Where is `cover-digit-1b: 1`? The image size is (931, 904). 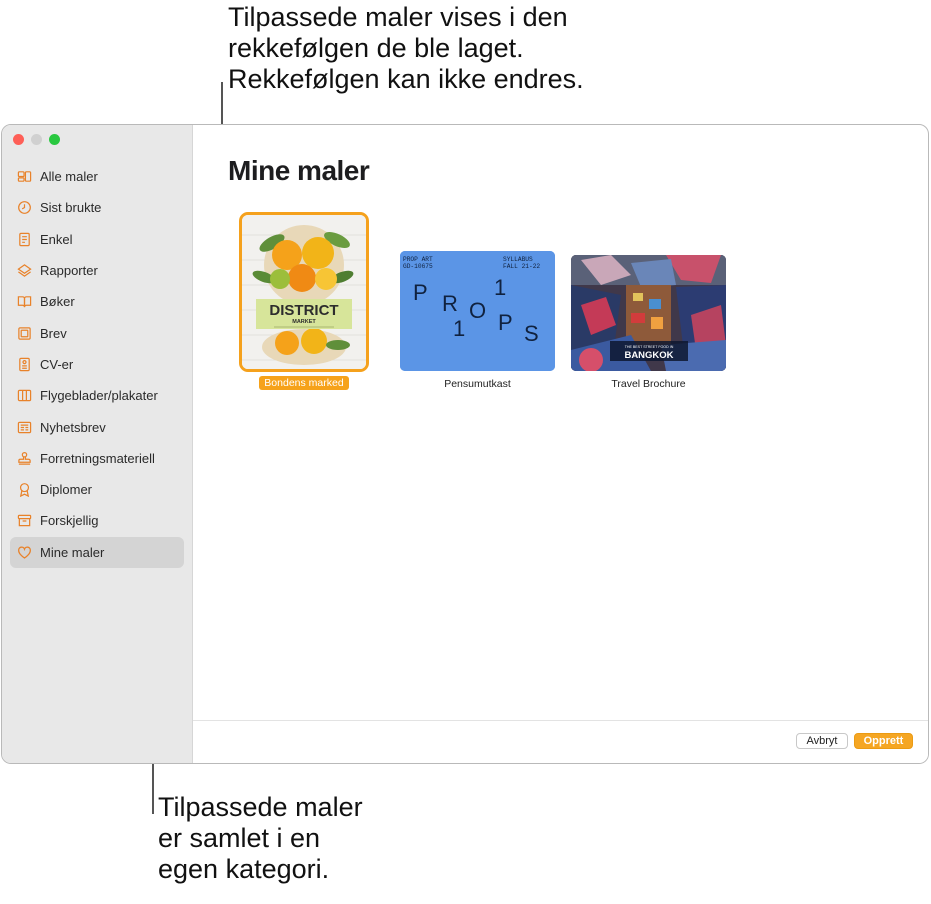 cover-digit-1b: 1 is located at coordinates (459, 328).